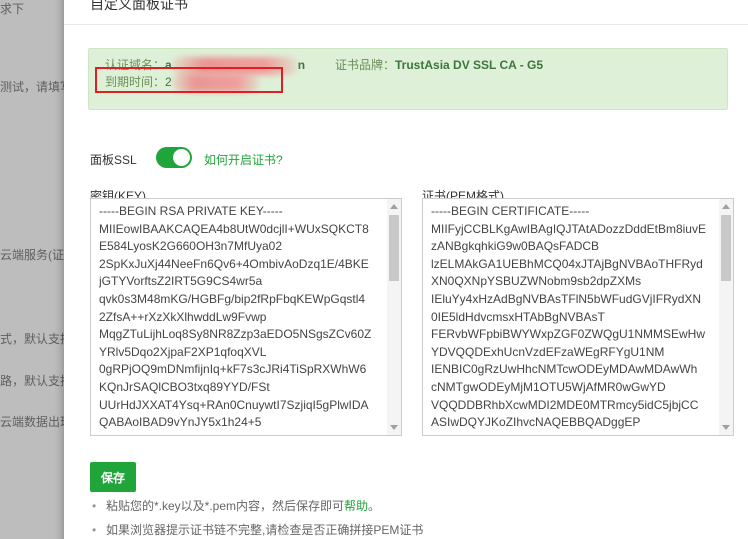 The image size is (748, 539). I want to click on note-text: 粘贴您的*.key以及*.pem内容，然后保存即可, so click(225, 506).